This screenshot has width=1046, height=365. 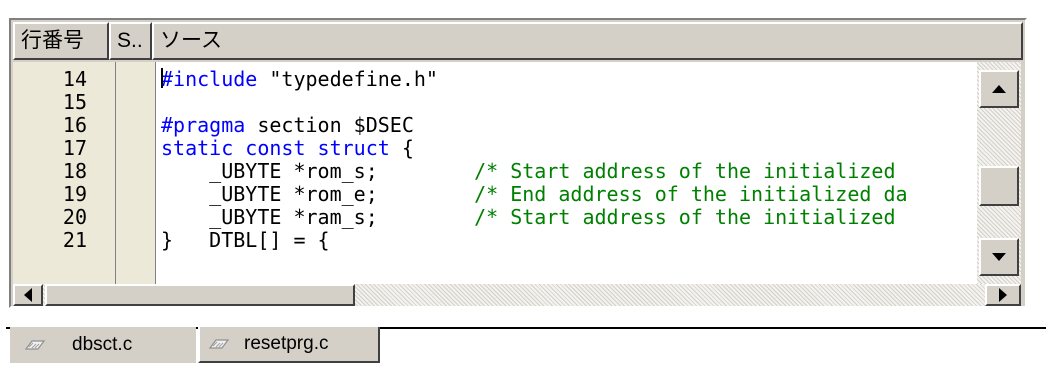 I want to click on scroll-left-button, so click(x=28, y=295).